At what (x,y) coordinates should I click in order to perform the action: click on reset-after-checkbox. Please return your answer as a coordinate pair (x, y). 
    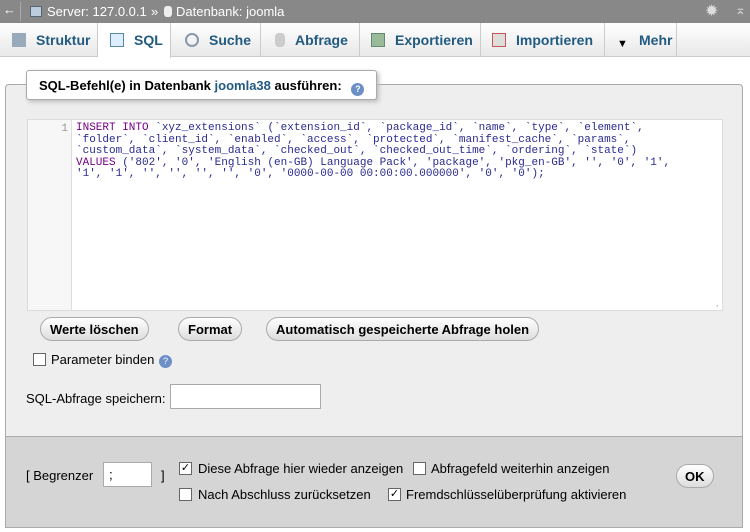
    Looking at the image, I should click on (185, 494).